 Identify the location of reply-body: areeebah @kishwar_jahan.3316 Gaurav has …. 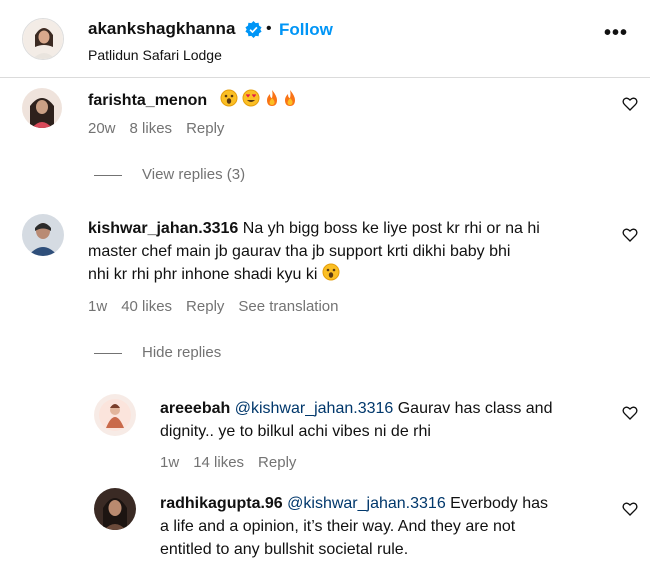
(385, 420).